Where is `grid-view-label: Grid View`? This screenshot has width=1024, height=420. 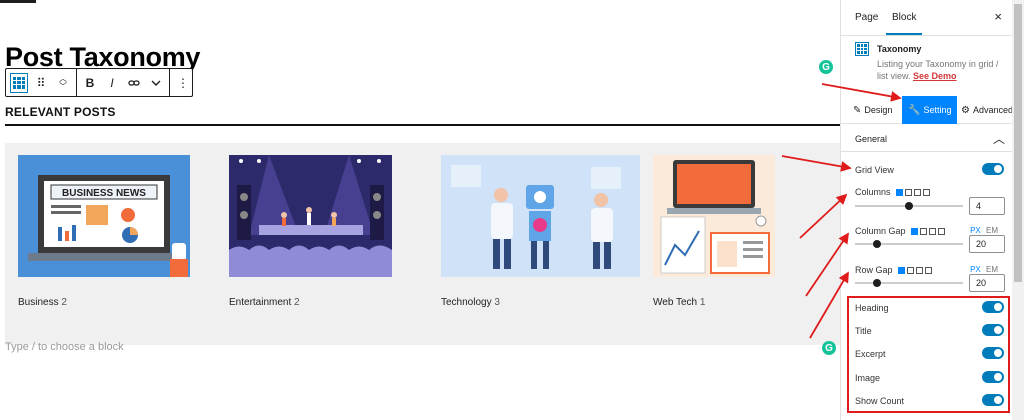
grid-view-label: Grid View is located at coordinates (874, 170).